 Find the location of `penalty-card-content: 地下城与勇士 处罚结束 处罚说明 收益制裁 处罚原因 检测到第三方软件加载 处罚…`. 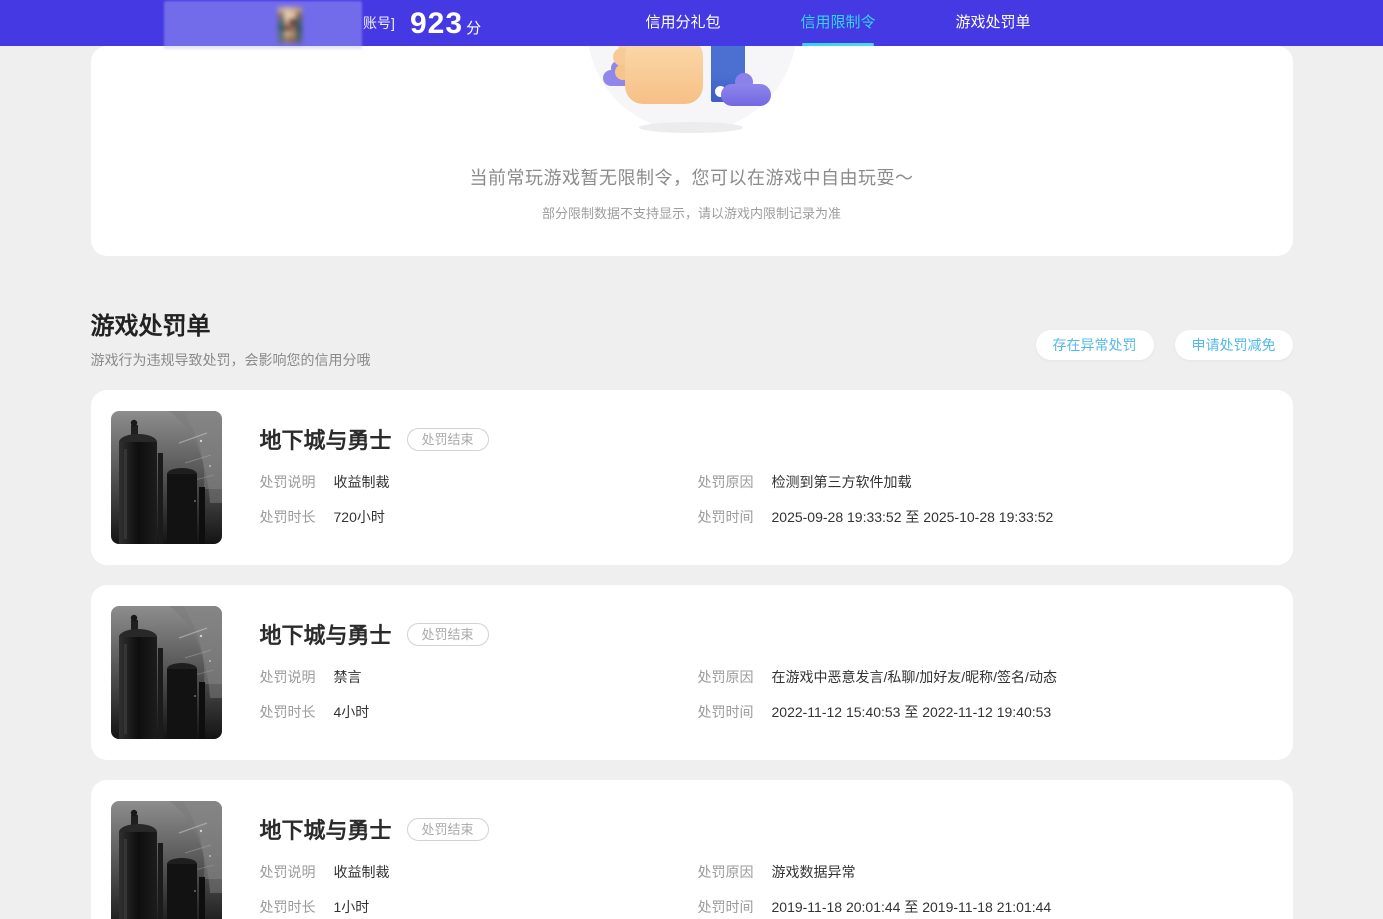

penalty-card-content: 地下城与勇士 处罚结束 处罚说明 收益制裁 处罚原因 检测到第三方软件加载 处罚… is located at coordinates (766, 469).